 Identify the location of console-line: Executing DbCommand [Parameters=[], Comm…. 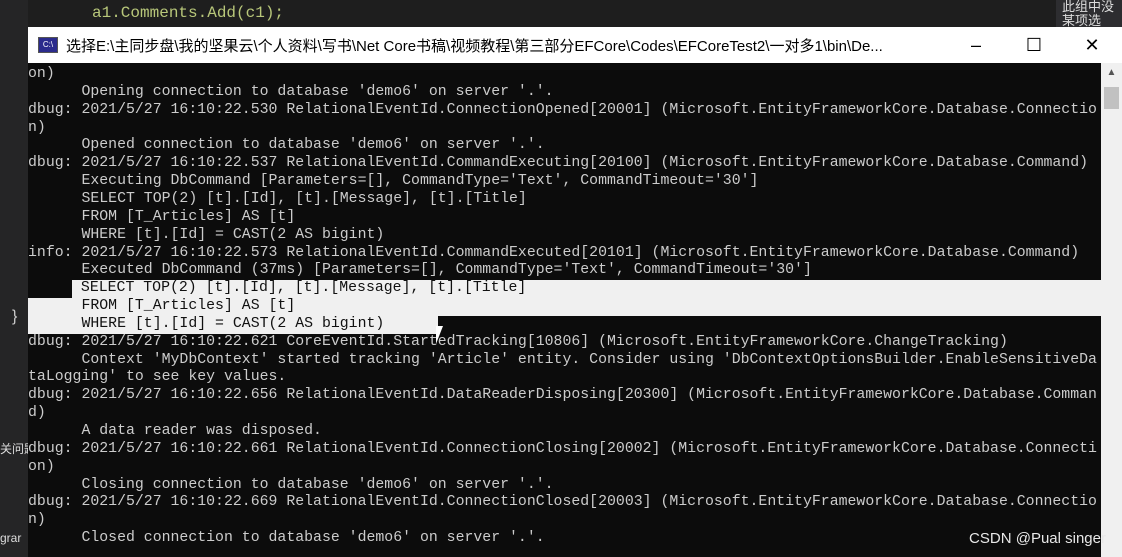
(393, 181).